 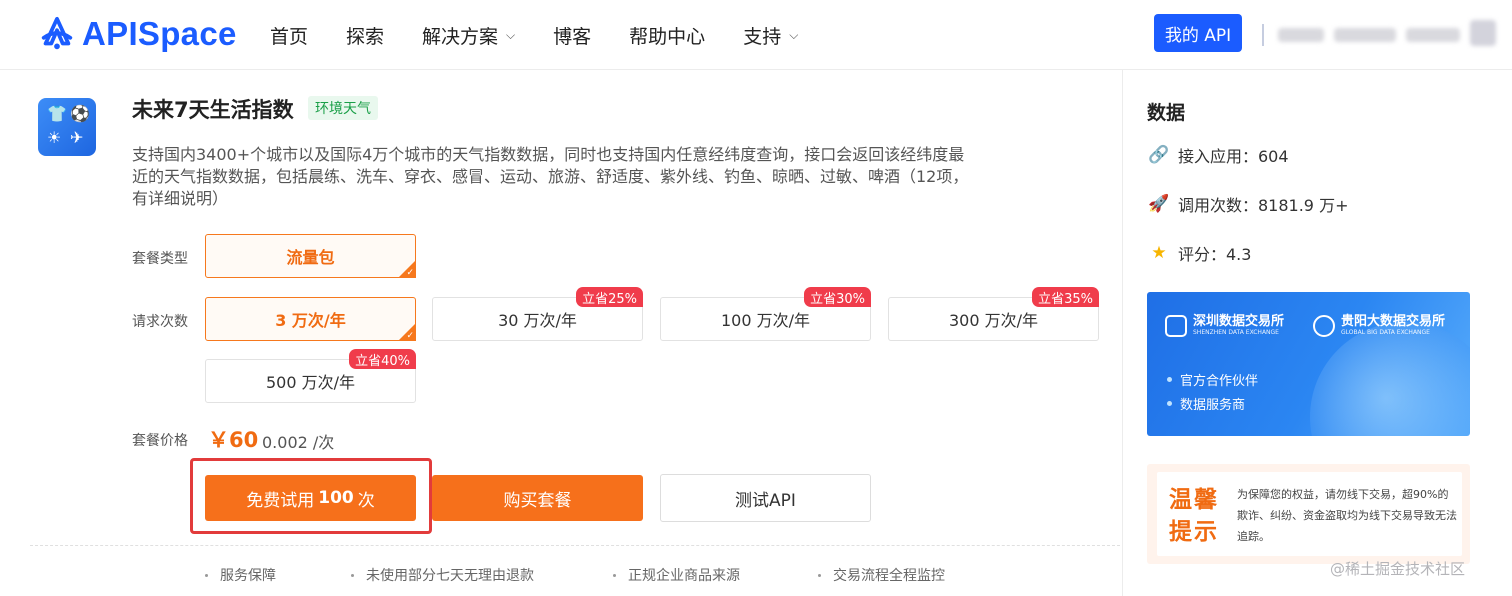 I want to click on top-header: APISpace 首页 探索 解决方案 ⌵ 博客 帮助中心 支持 ⌵ 我的 API, so click(x=756, y=35).